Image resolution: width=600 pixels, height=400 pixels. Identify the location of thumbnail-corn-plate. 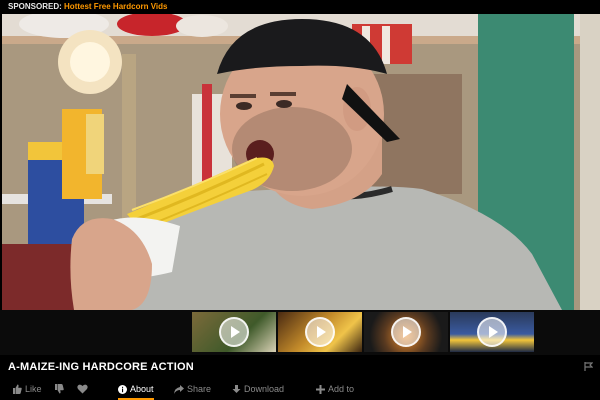
(320, 332).